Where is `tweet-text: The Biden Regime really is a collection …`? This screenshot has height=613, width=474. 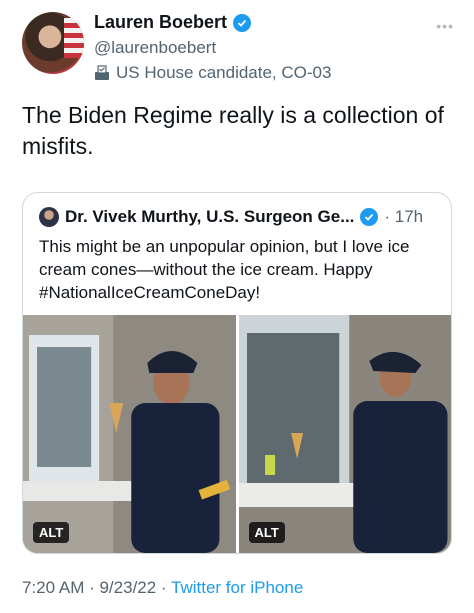 tweet-text: The Biden Regime really is a collection … is located at coordinates (233, 130).